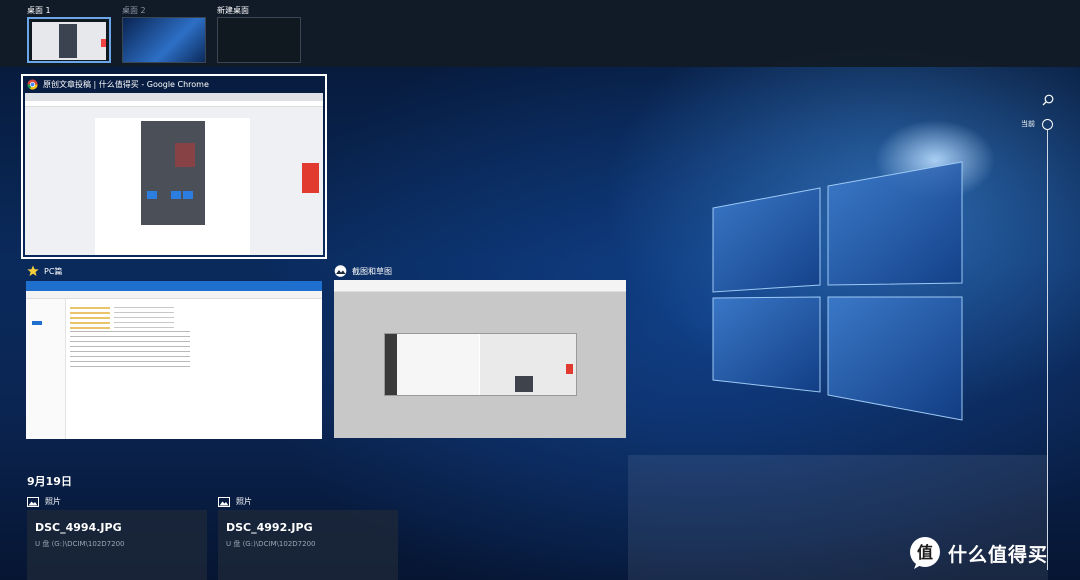 This screenshot has height=580, width=1080. I want to click on star-icon, so click(33, 270).